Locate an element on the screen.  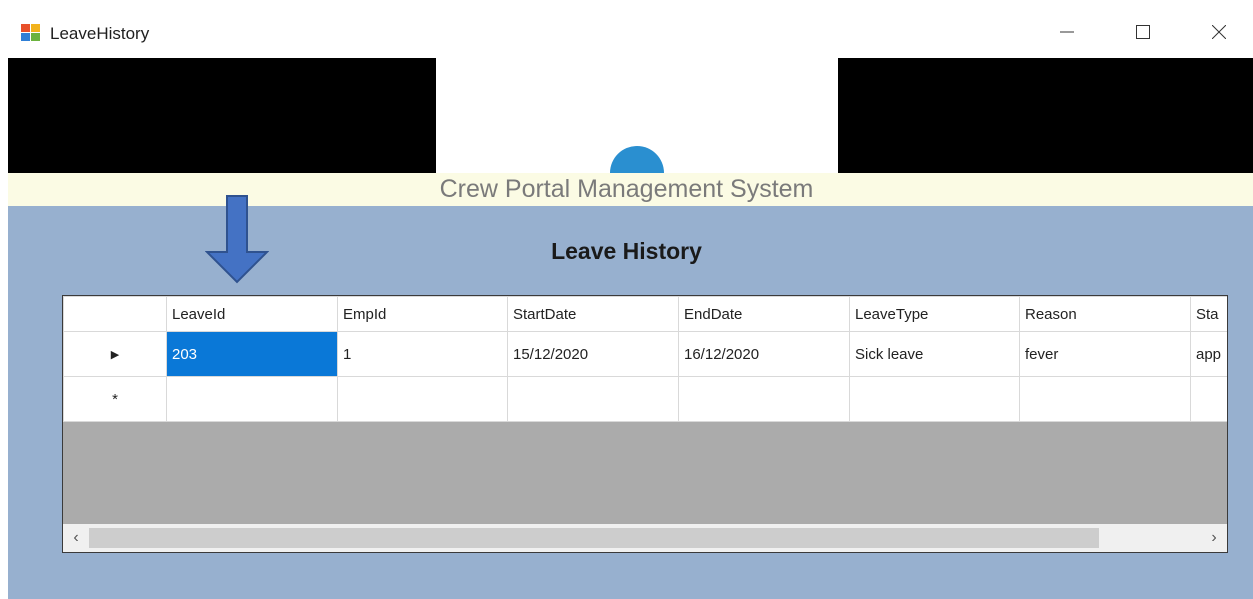
column-header-enddate: EndDate is located at coordinates (764, 314).